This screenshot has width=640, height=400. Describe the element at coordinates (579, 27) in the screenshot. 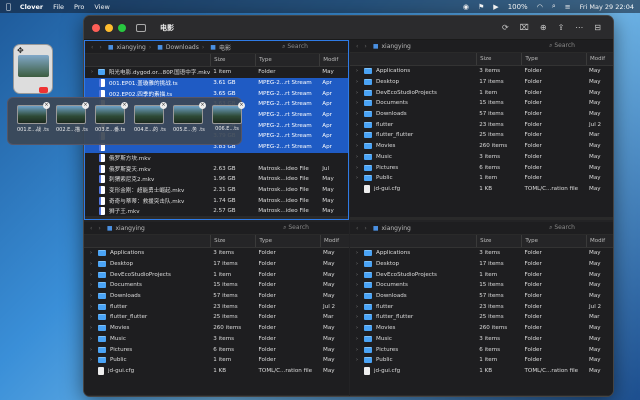

I see `more-icon: ⋯` at that location.